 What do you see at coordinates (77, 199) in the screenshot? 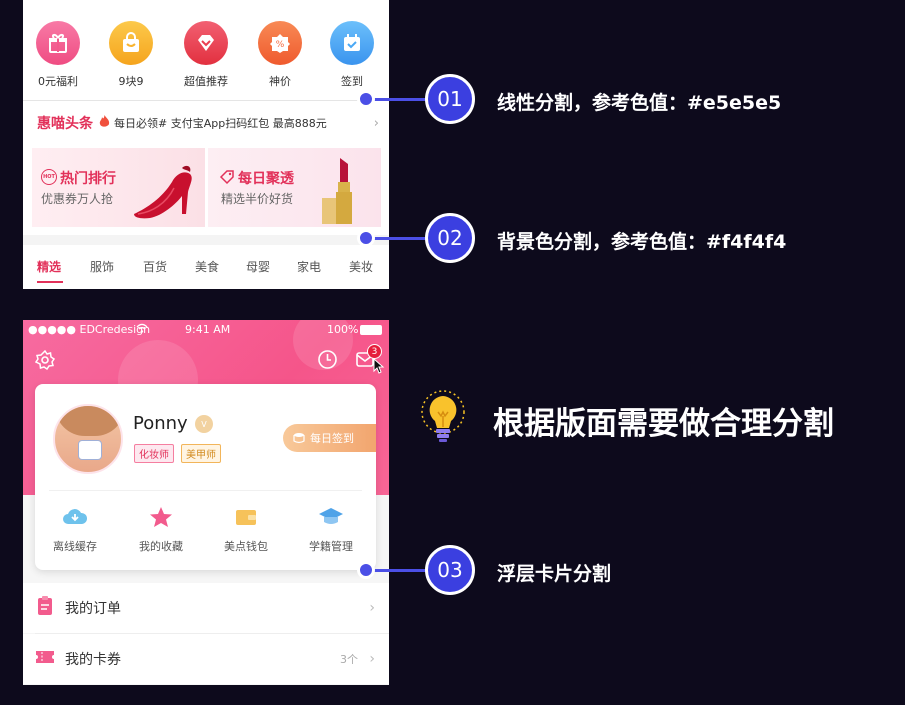
I see `card-subtitle: 优惠券万人抢` at bounding box center [77, 199].